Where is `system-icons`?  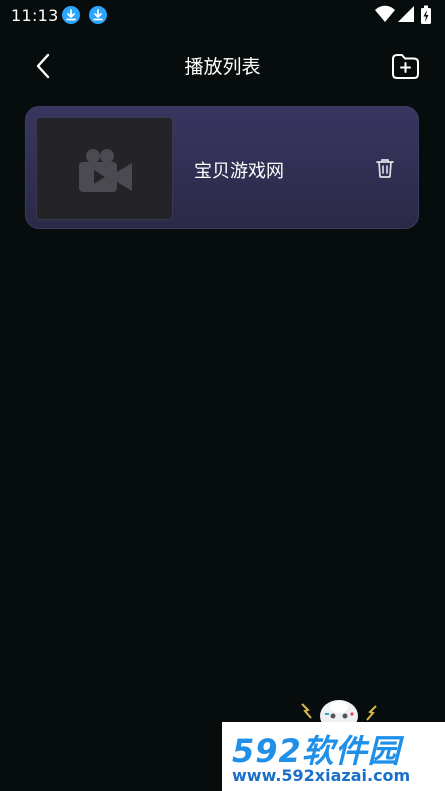
system-icons is located at coordinates (405, 15).